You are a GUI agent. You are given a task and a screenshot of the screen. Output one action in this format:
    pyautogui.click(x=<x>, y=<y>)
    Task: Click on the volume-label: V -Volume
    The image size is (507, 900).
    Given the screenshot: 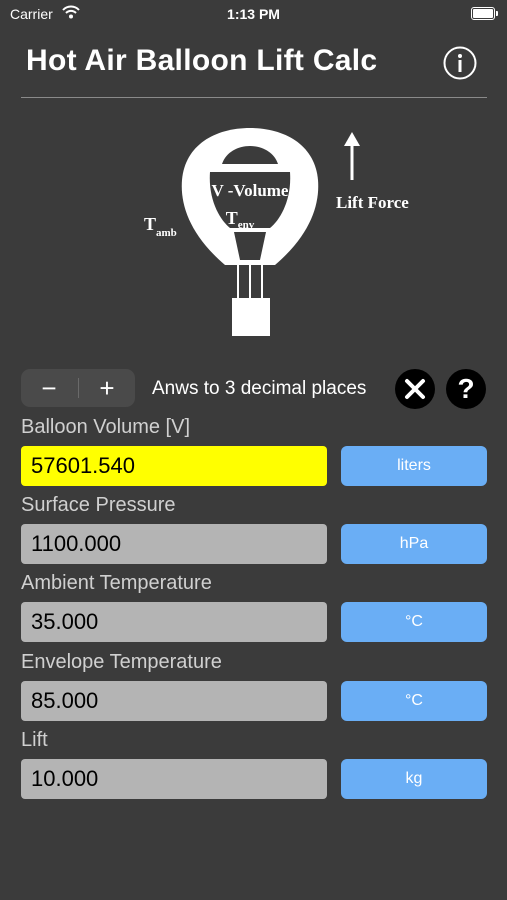 What is the action you would take?
    pyautogui.click(x=250, y=190)
    